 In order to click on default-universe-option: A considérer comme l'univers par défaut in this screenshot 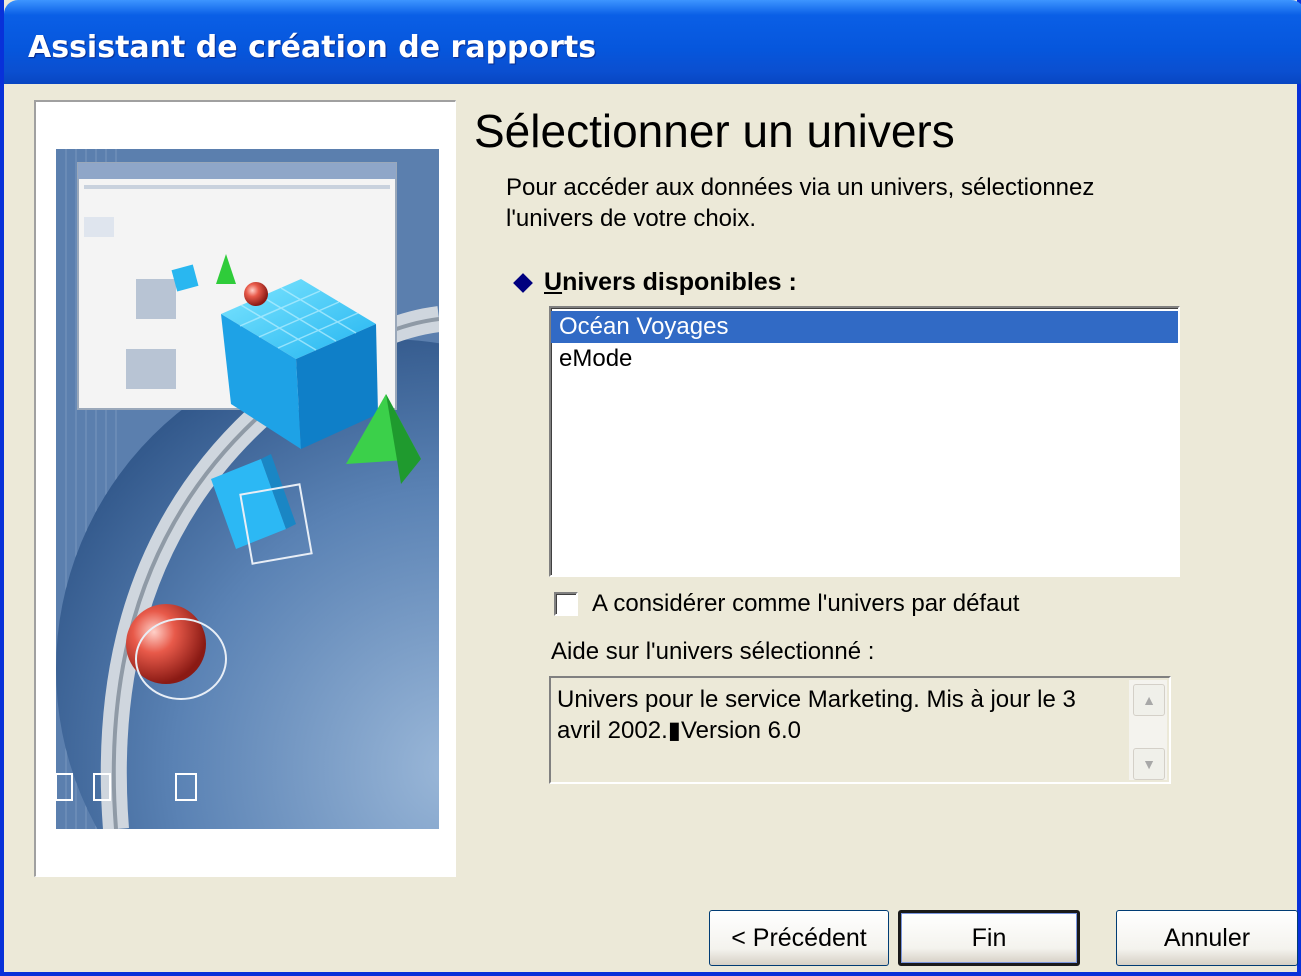, I will do `click(786, 604)`.